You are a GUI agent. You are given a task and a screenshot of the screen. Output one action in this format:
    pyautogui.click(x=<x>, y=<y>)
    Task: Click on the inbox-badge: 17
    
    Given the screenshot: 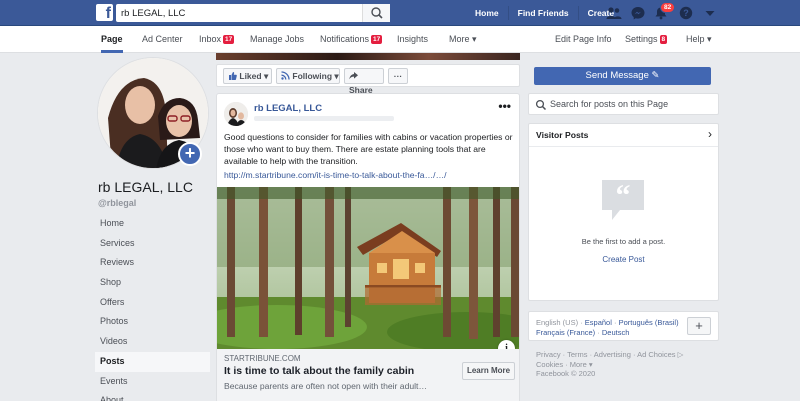 What is the action you would take?
    pyautogui.click(x=229, y=39)
    